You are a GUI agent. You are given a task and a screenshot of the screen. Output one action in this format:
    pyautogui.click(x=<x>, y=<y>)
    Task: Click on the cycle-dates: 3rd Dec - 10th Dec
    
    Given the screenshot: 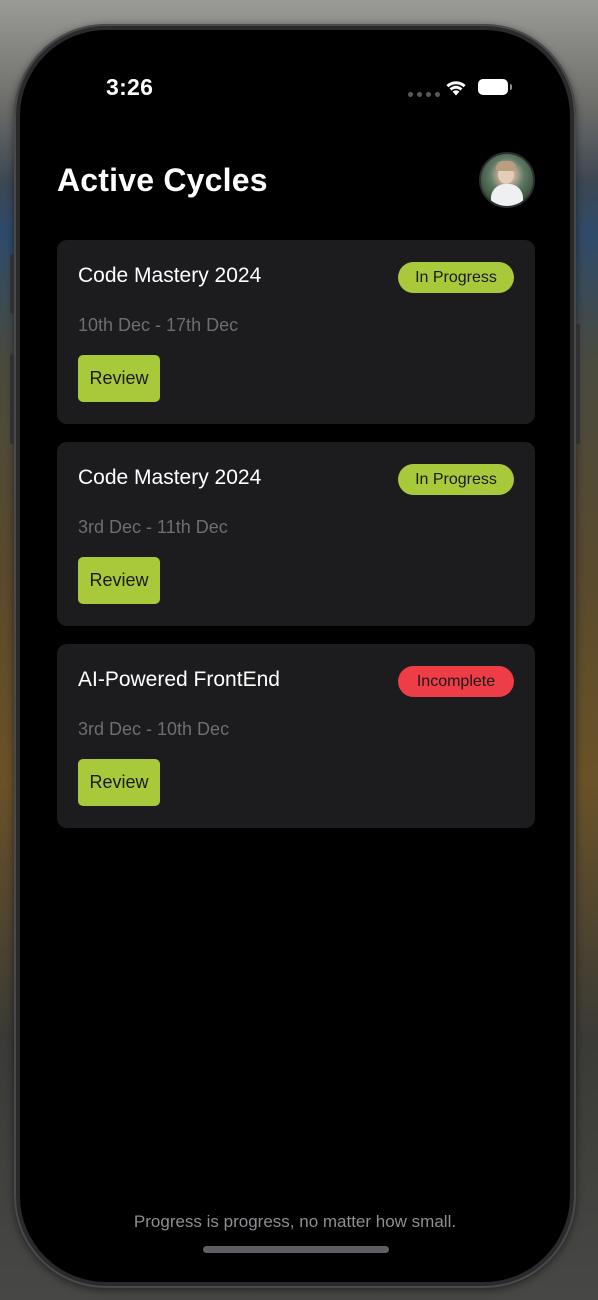 What is the action you would take?
    pyautogui.click(x=154, y=729)
    